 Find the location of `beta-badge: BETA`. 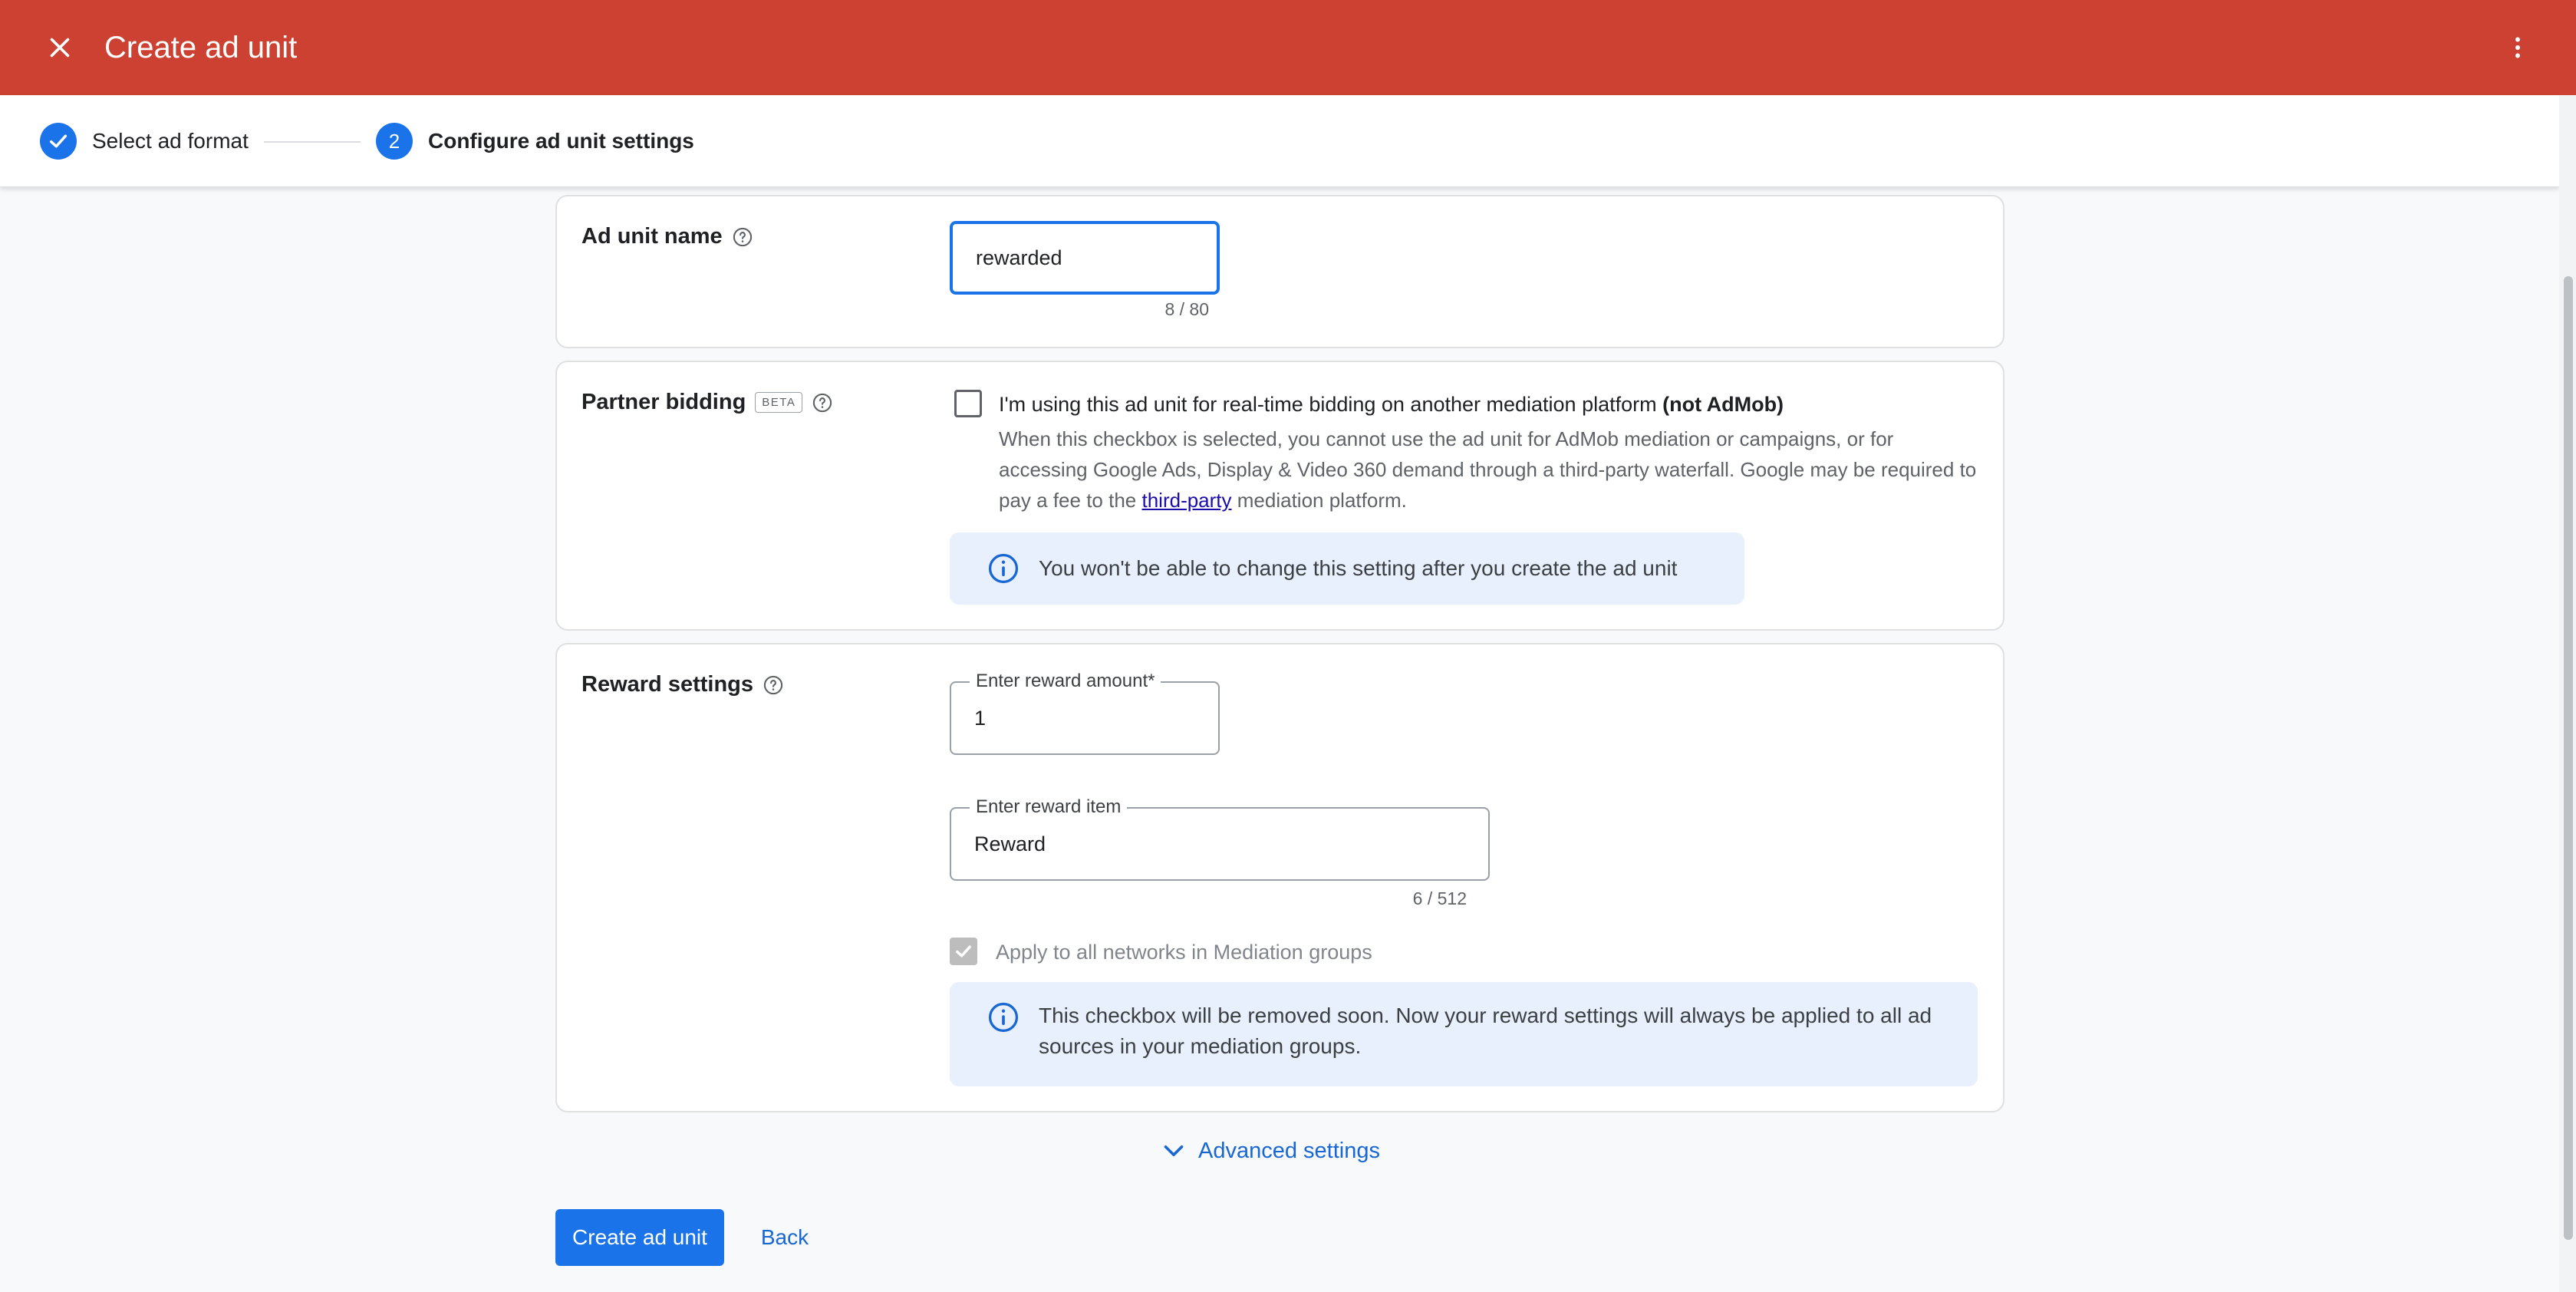

beta-badge: BETA is located at coordinates (779, 402).